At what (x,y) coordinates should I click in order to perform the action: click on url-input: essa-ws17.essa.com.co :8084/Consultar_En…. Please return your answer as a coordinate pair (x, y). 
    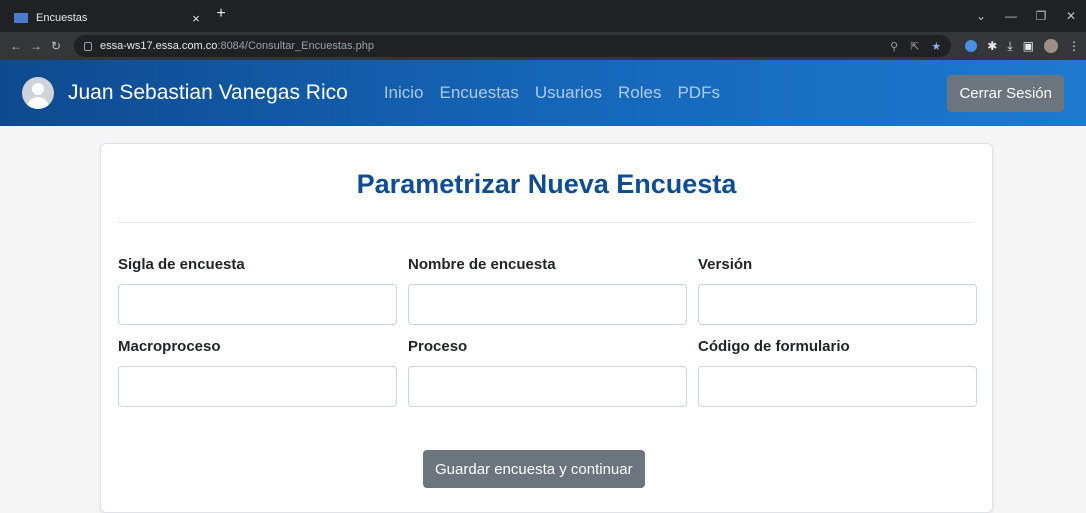
    Looking at the image, I should click on (513, 46).